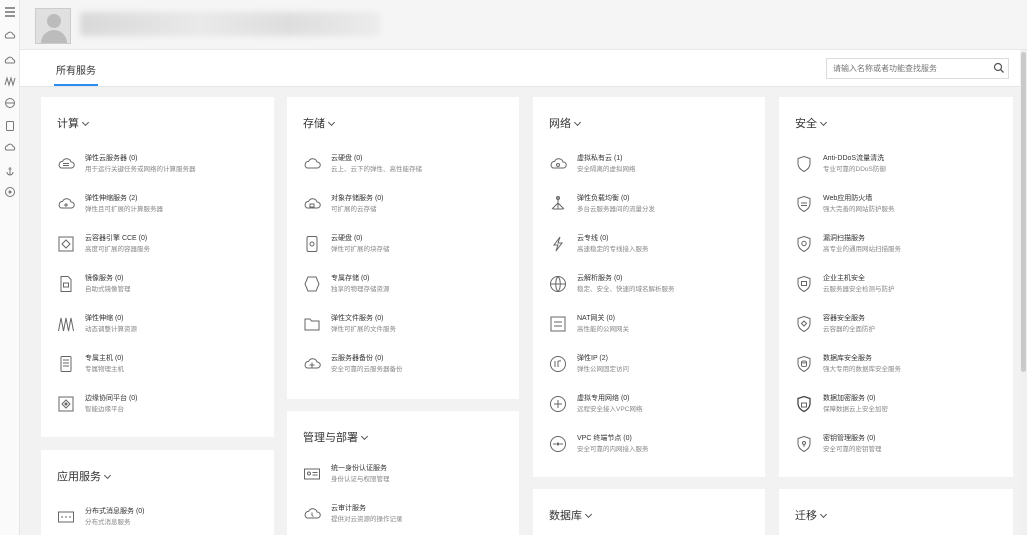 Image resolution: width=1027 pixels, height=535 pixels. Describe the element at coordinates (319, 123) in the screenshot. I see `category-title: 存储` at that location.